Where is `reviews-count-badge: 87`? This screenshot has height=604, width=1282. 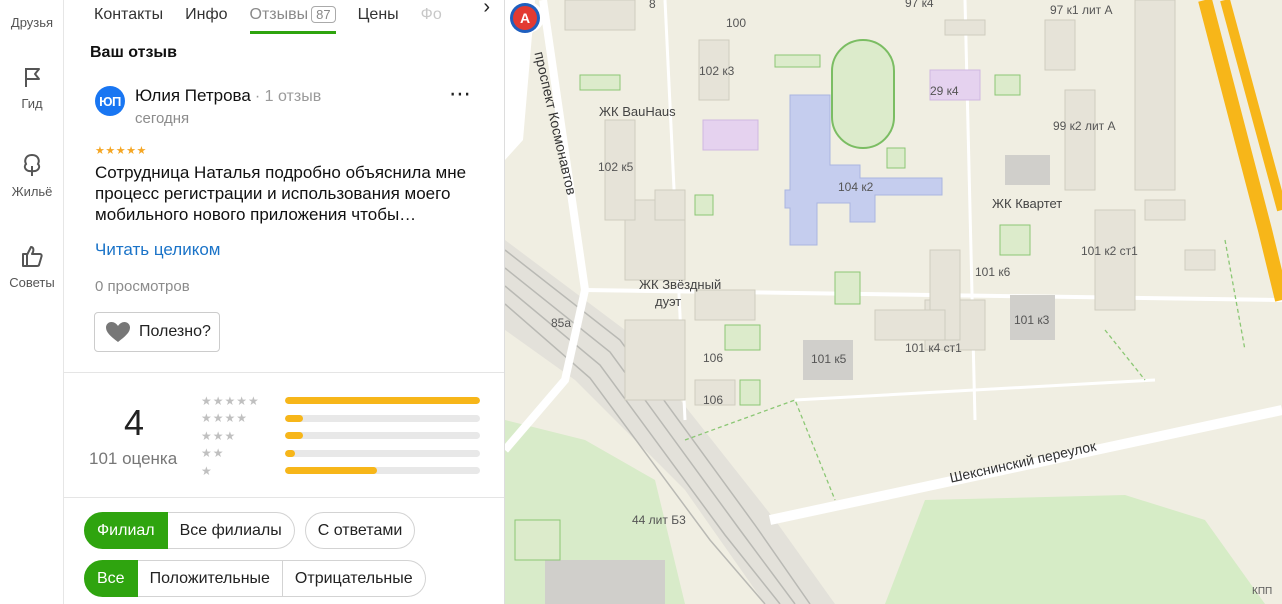 reviews-count-badge: 87 is located at coordinates (323, 14).